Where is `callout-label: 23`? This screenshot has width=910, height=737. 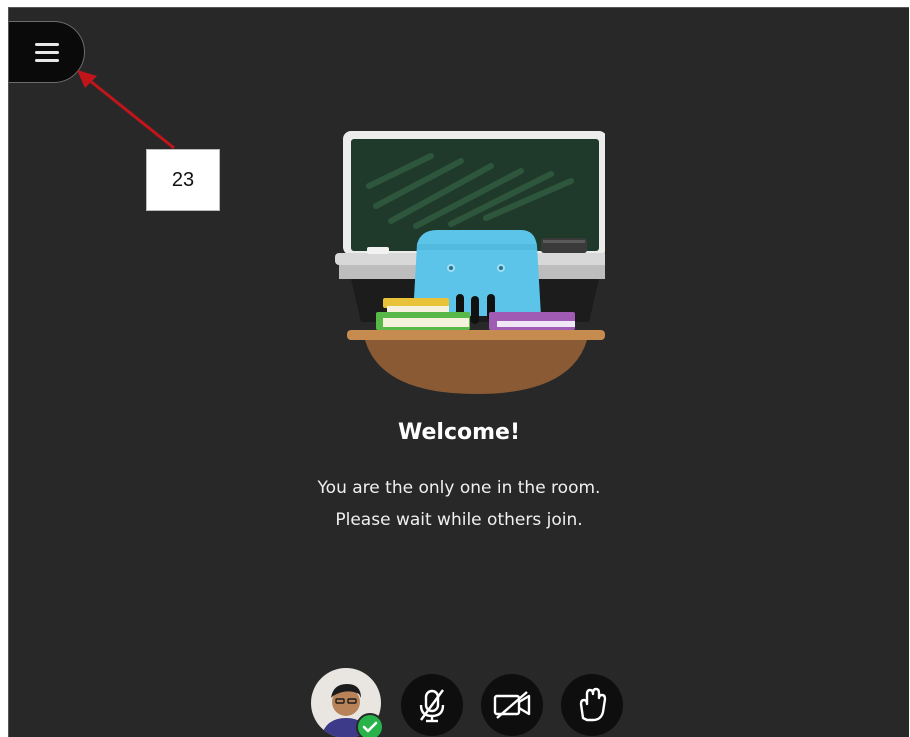
callout-label: 23 is located at coordinates (183, 180).